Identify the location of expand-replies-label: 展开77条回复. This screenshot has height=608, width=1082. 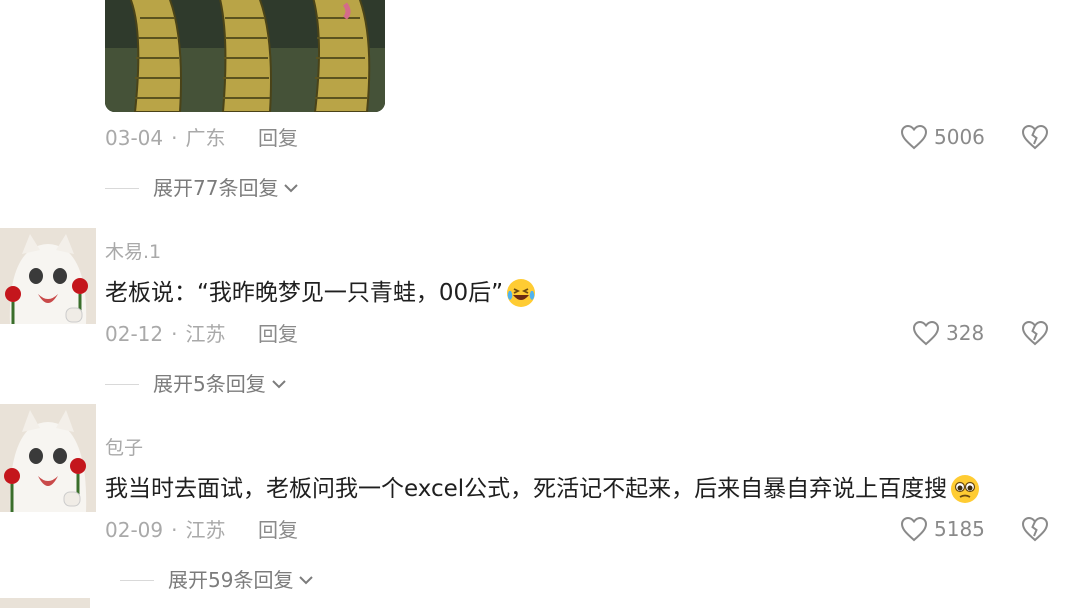
(216, 188).